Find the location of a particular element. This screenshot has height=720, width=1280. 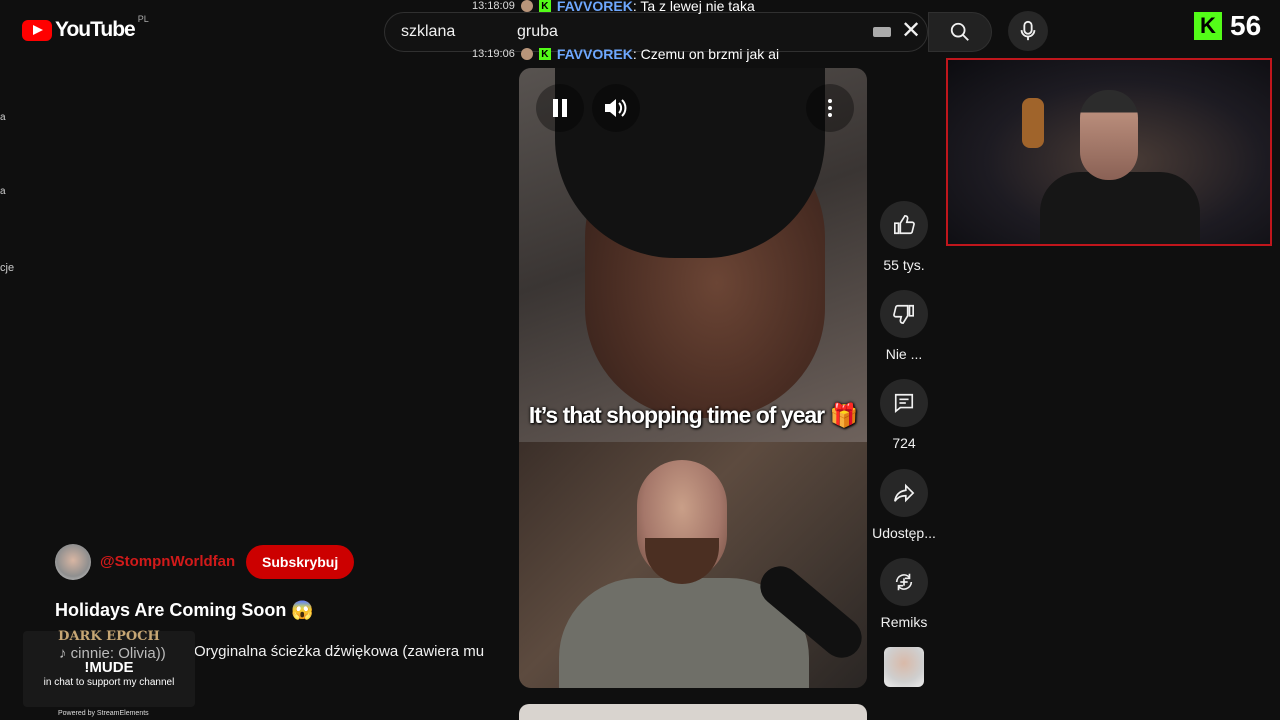

more-options-button is located at coordinates (830, 108).